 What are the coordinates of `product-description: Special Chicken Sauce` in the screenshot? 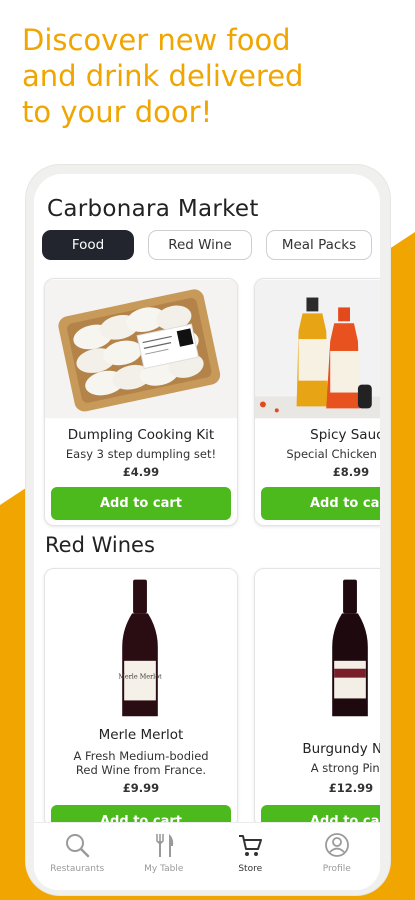 It's located at (333, 454).